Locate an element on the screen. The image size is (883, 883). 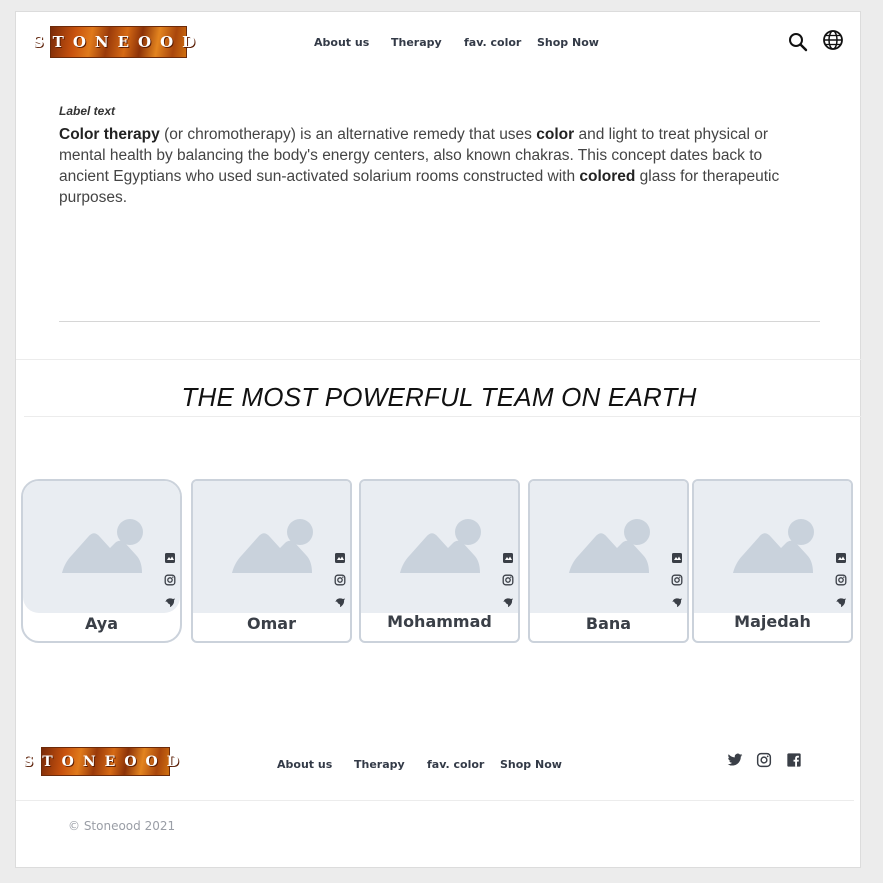
team-card: Aya is located at coordinates (101, 561).